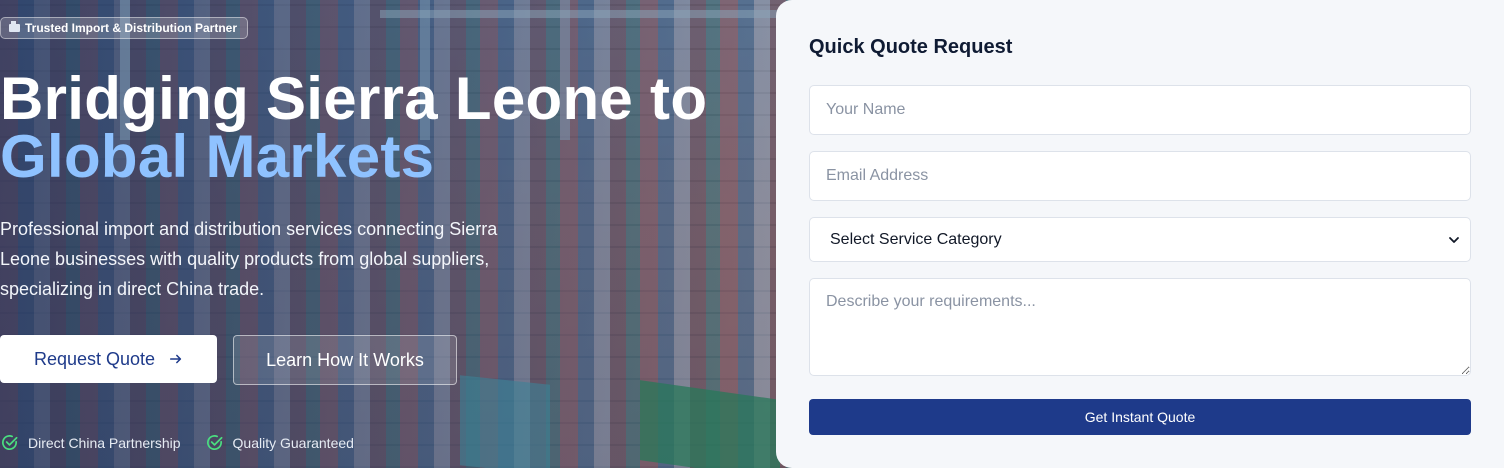 The width and height of the screenshot is (1504, 468). I want to click on feature-item-quality-guaranteed: Quality Guaranteed, so click(279, 442).